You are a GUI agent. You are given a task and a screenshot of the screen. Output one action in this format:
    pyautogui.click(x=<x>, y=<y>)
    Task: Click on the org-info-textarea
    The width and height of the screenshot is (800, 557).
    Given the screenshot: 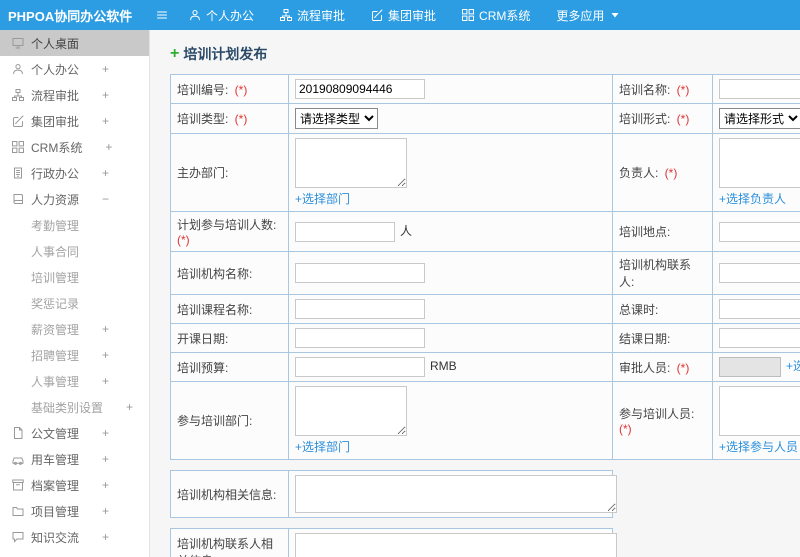 What is the action you would take?
    pyautogui.click(x=456, y=494)
    